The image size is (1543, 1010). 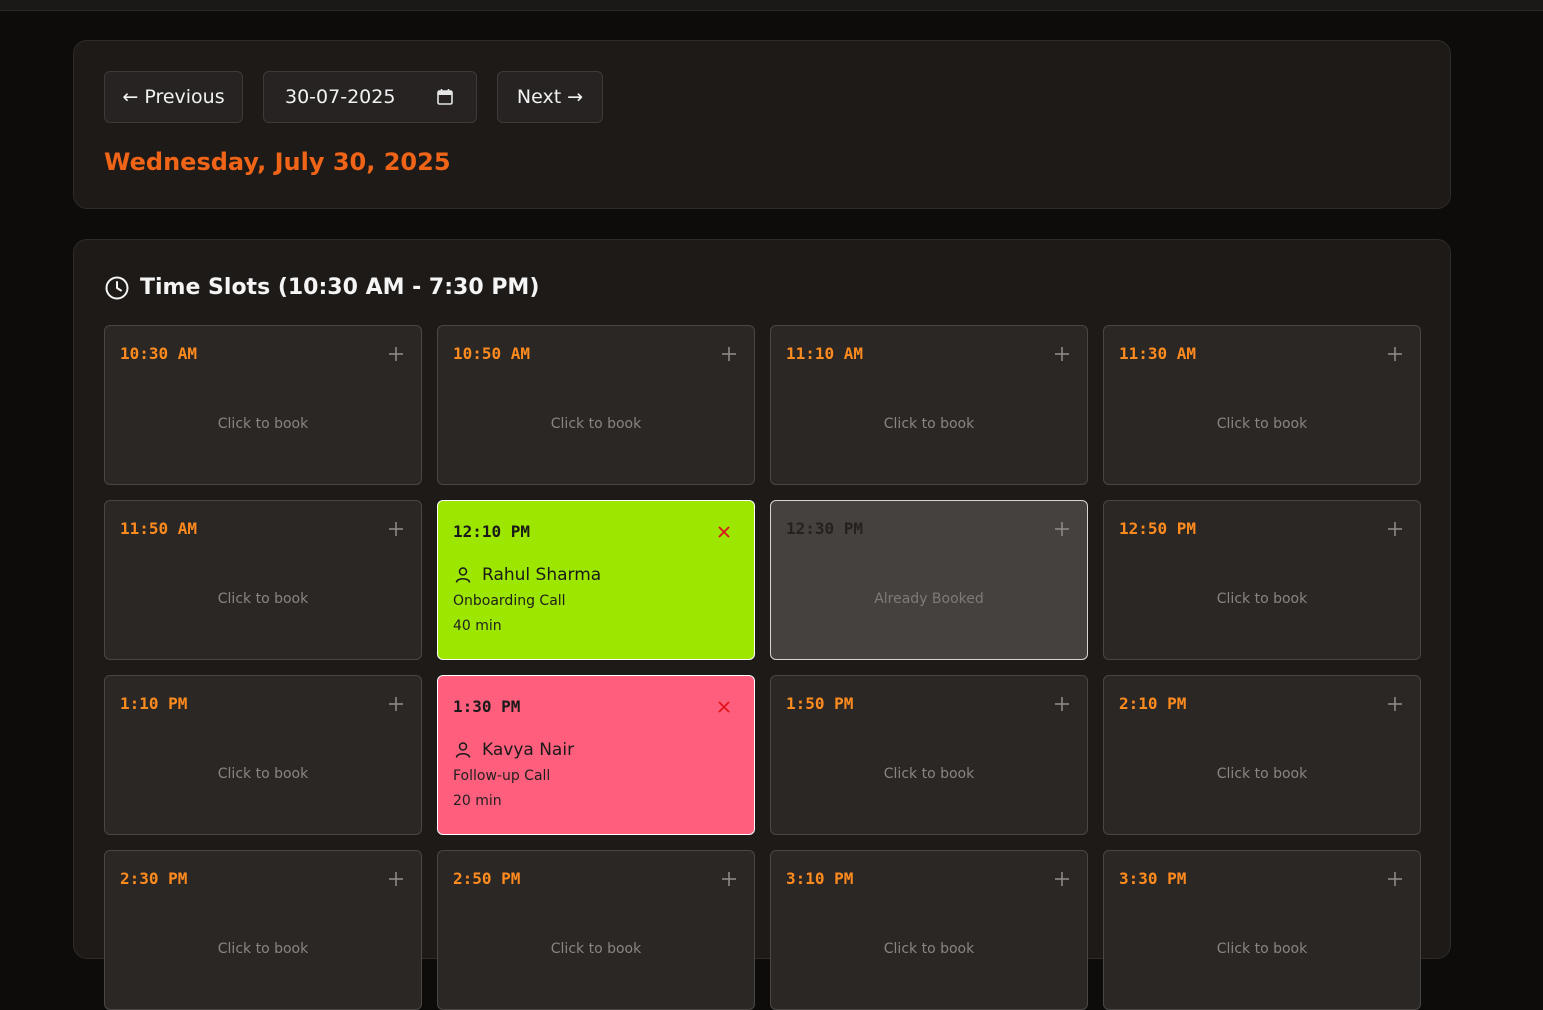 What do you see at coordinates (492, 353) in the screenshot?
I see `slot-time: 10:50 AM` at bounding box center [492, 353].